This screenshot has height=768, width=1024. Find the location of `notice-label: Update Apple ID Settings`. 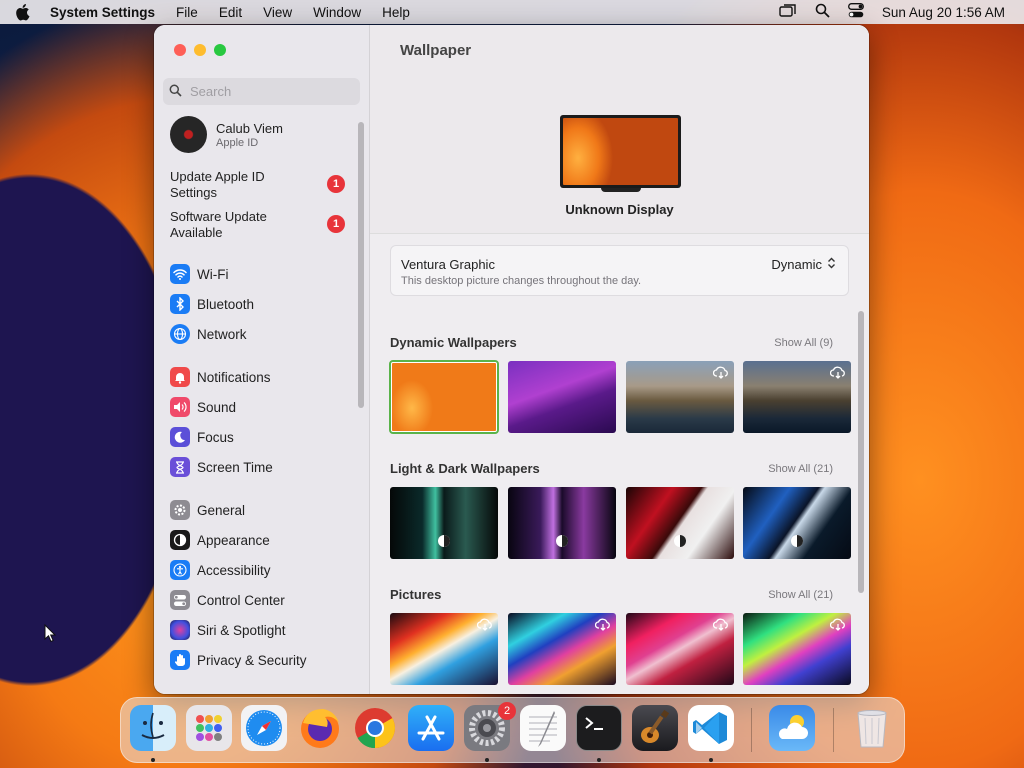

notice-label: Update Apple ID Settings is located at coordinates (217, 184).